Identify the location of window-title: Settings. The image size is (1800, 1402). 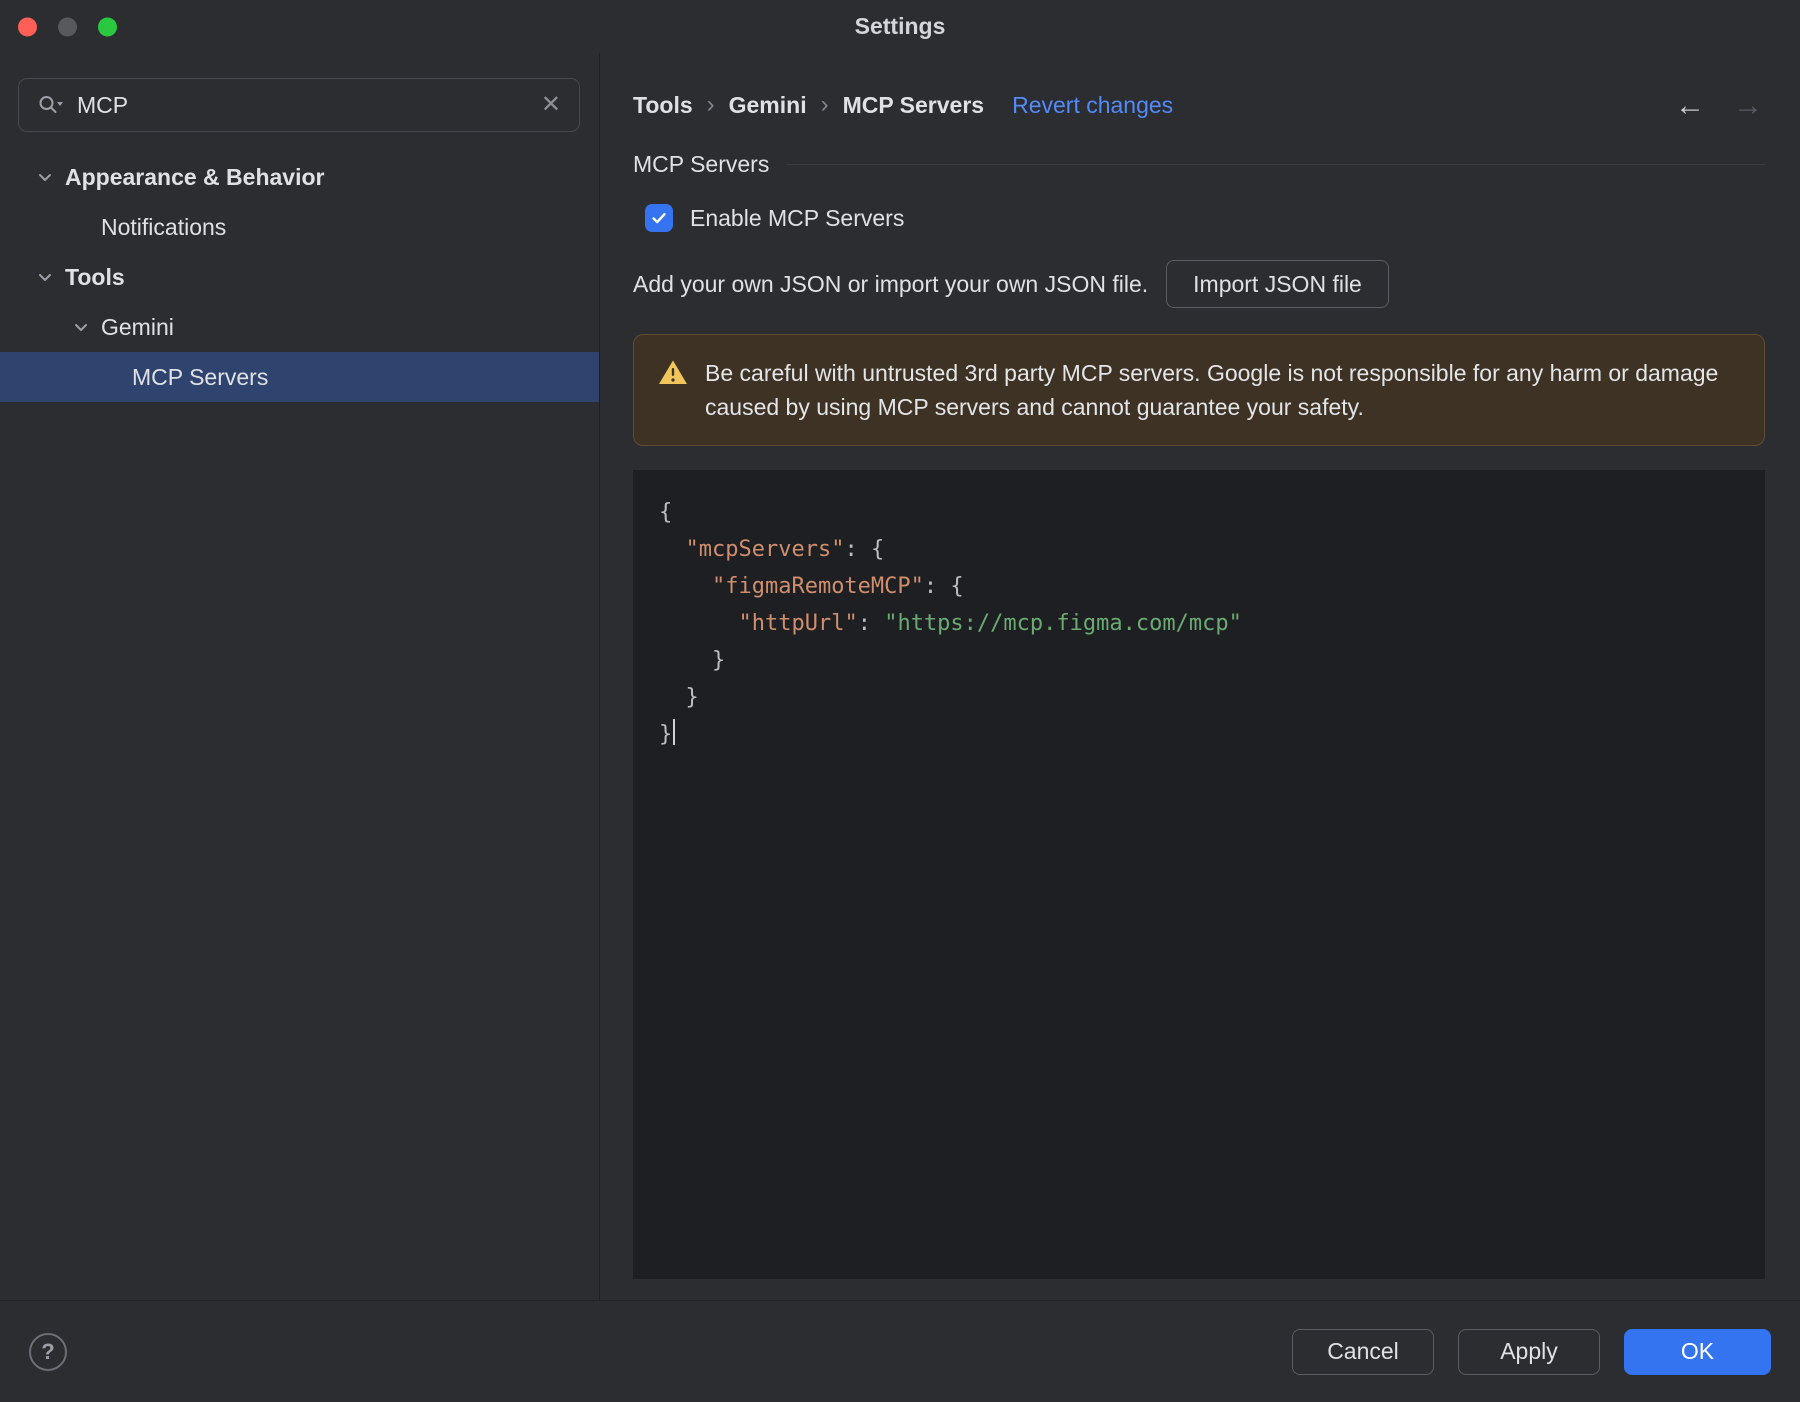
(900, 26).